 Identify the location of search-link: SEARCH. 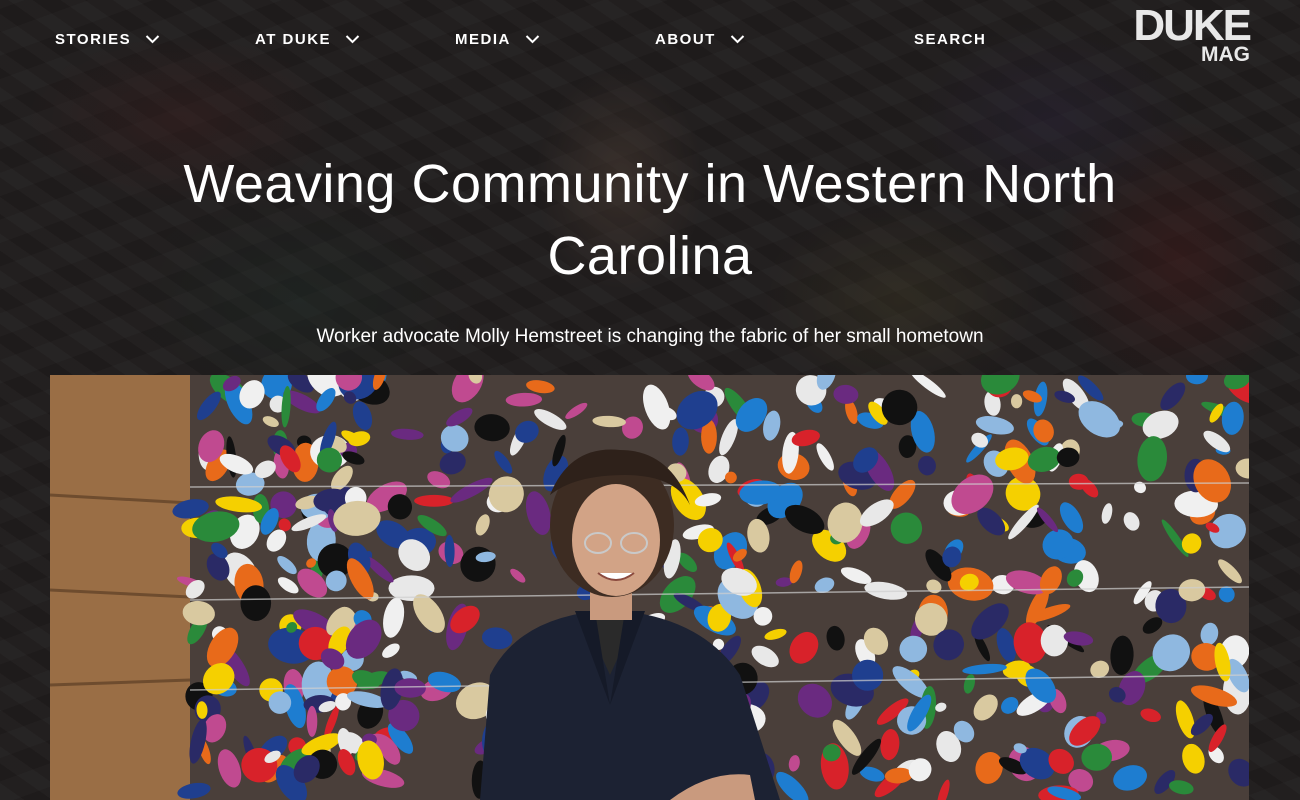
(950, 39).